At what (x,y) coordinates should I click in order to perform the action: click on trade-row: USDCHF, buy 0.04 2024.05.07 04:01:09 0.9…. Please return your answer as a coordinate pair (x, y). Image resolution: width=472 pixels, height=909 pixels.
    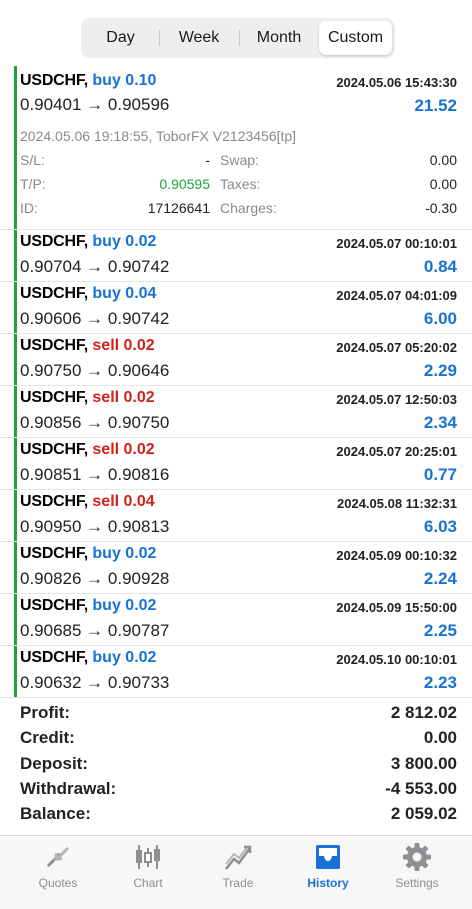
    Looking at the image, I should click on (236, 308).